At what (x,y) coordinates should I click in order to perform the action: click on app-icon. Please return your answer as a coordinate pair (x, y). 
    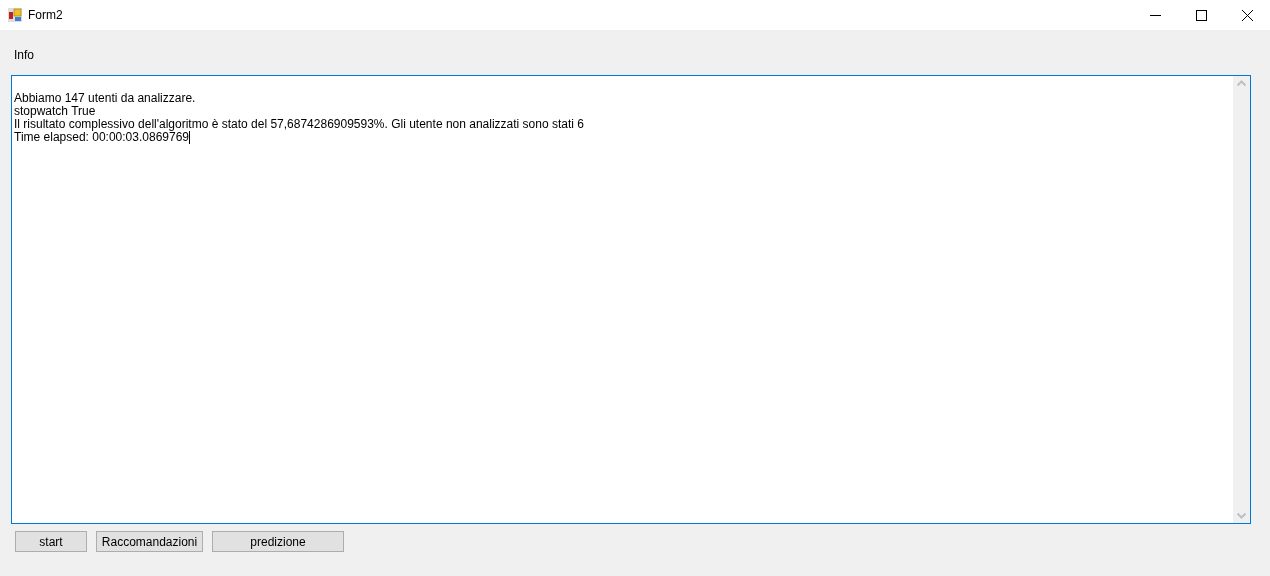
    Looking at the image, I should click on (15, 15).